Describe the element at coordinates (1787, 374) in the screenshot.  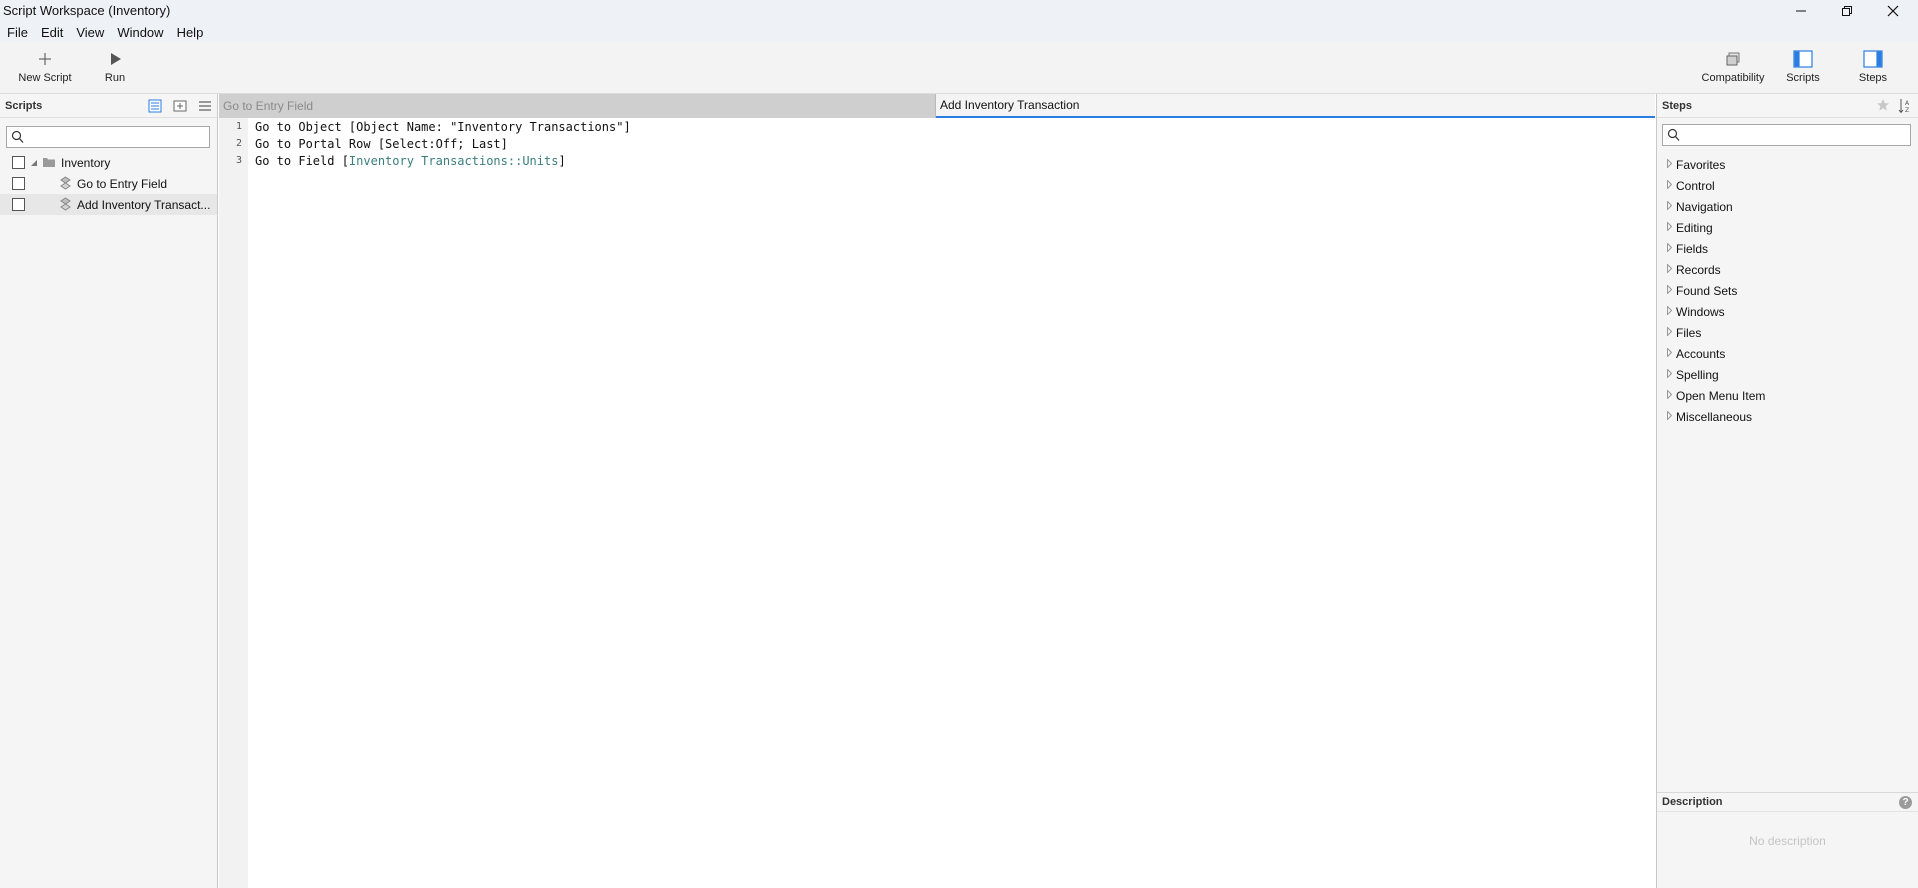
I see `step-category-spelling: Spelling` at that location.